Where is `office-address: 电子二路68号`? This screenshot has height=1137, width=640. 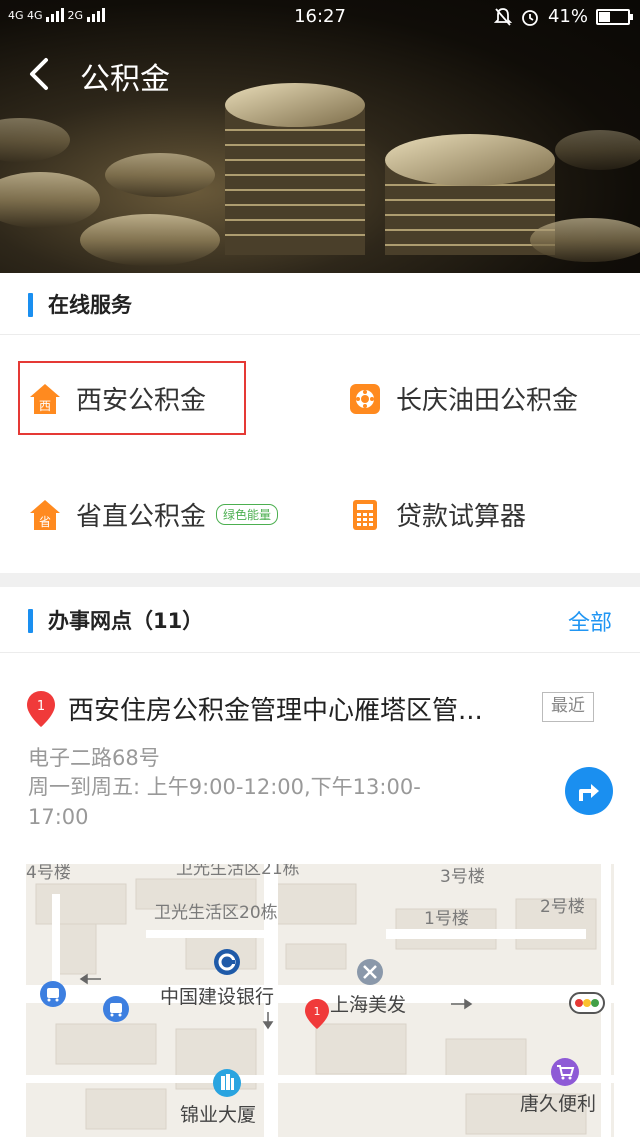
office-address: 电子二路68号 is located at coordinates (94, 758).